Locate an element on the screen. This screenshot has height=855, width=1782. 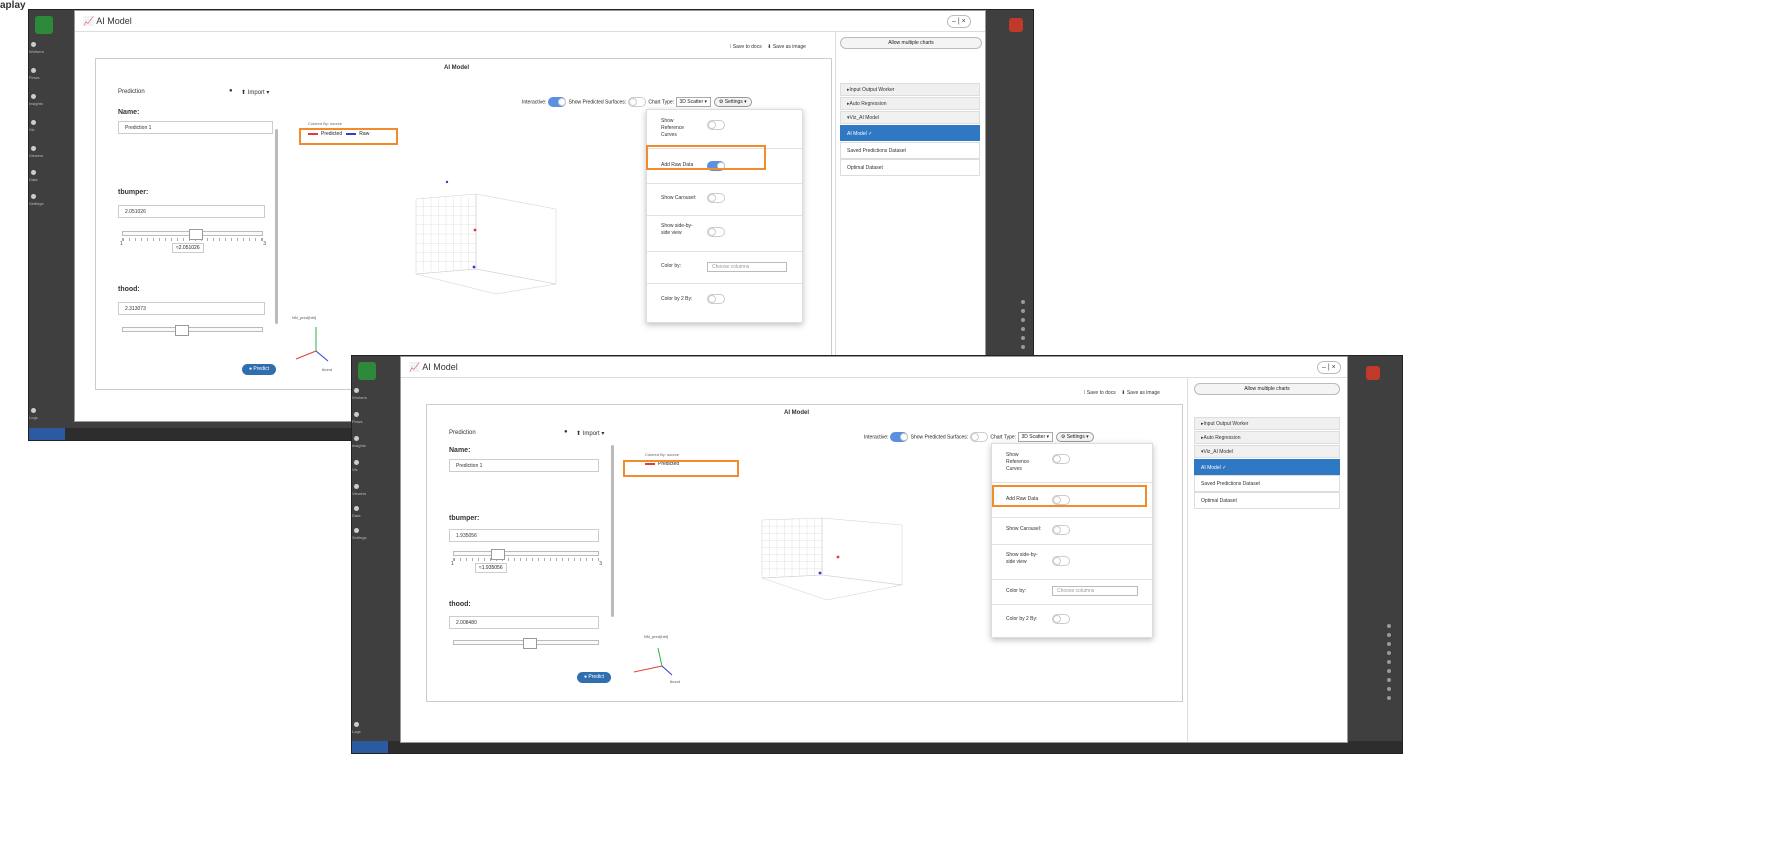
raw-point is located at coordinates (447, 182).